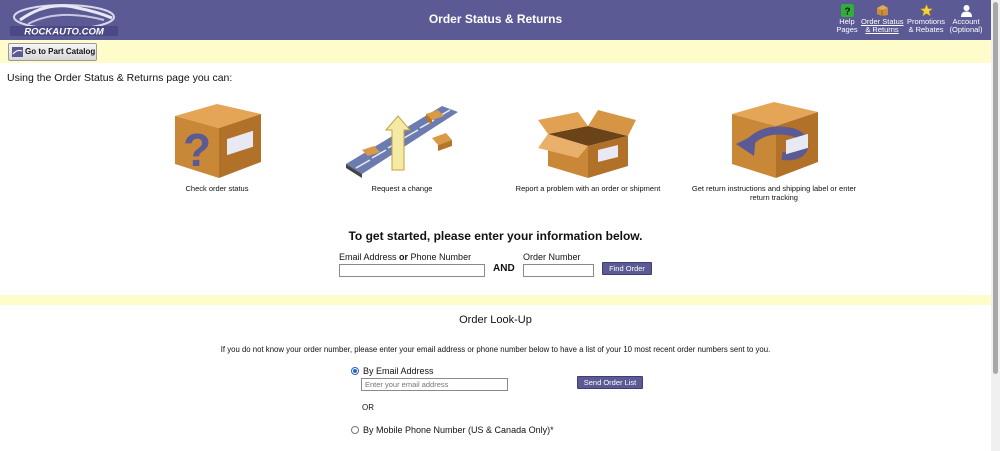 Image resolution: width=1000 pixels, height=451 pixels. Describe the element at coordinates (355, 371) in the screenshot. I see `by-email-radio` at that location.